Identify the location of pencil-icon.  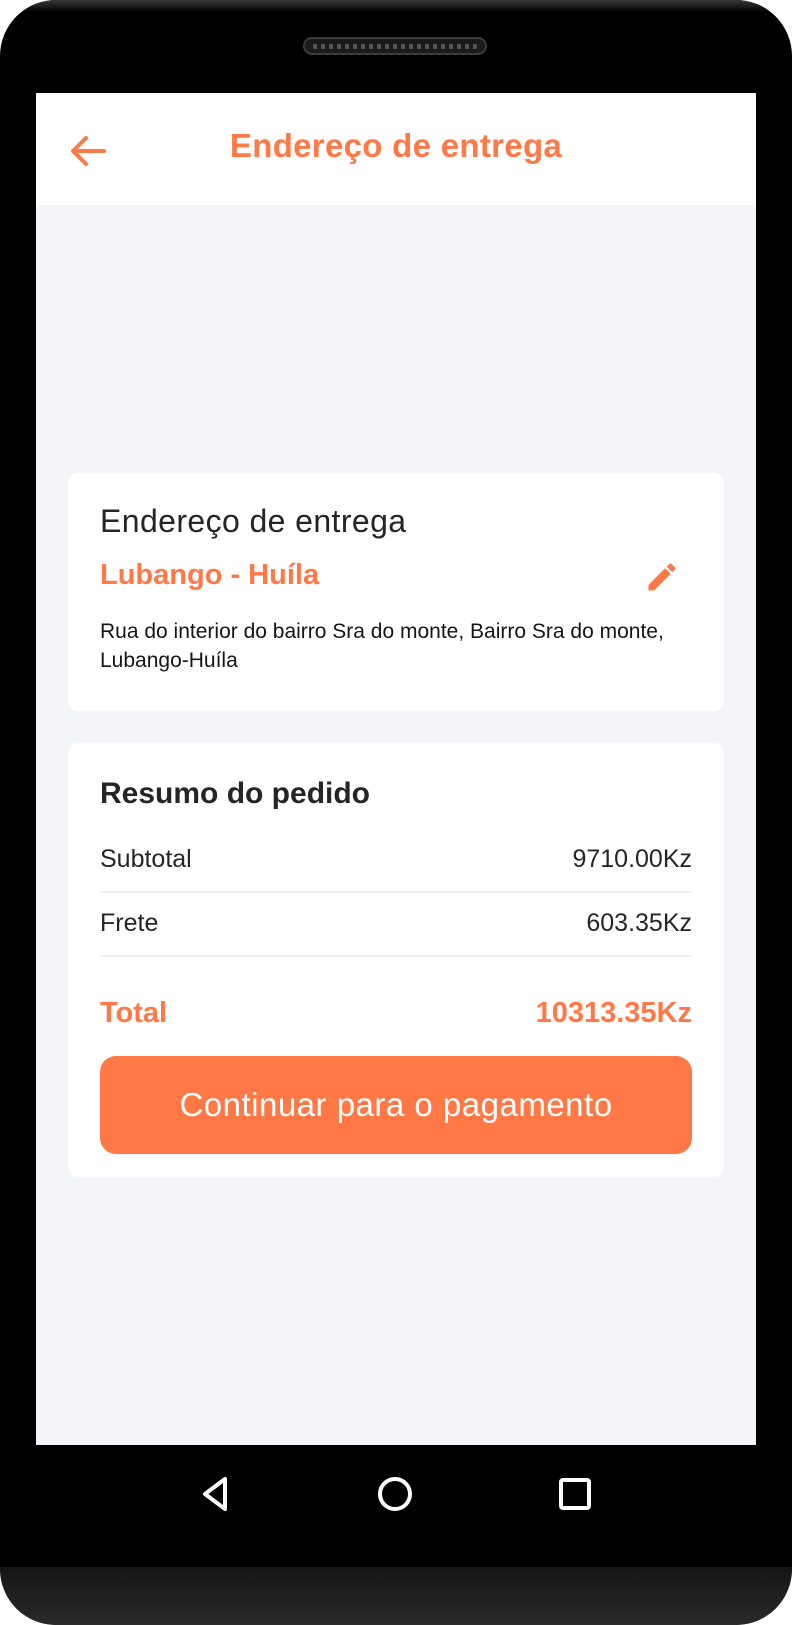
(662, 577).